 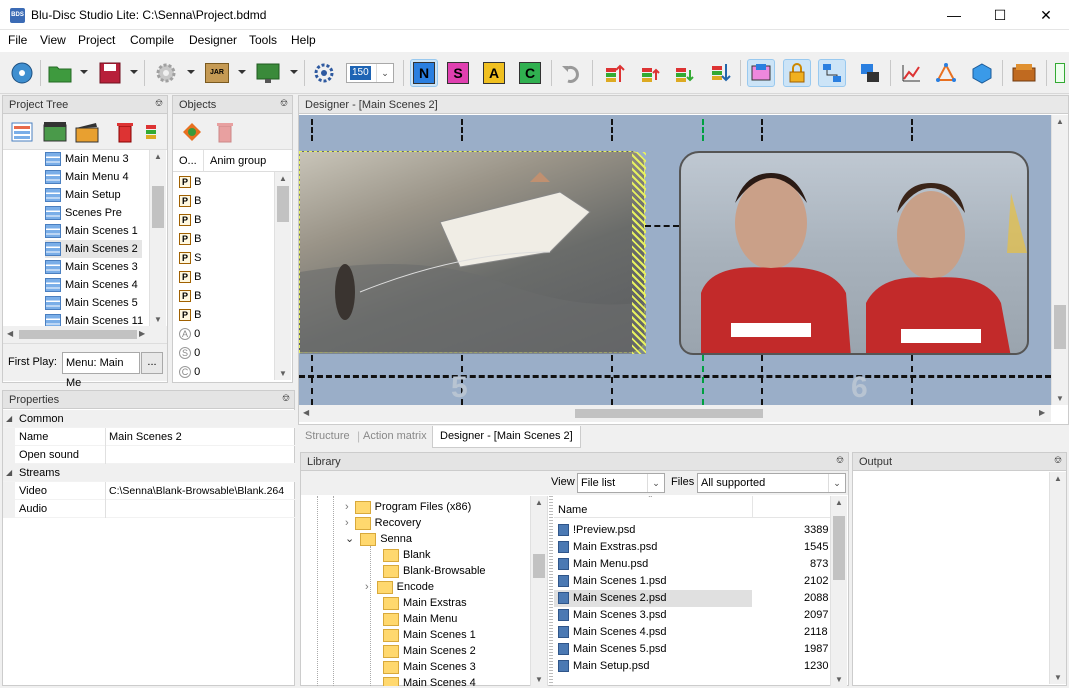 What do you see at coordinates (93, 249) in the screenshot?
I see `tree-item-selected: Main Scenes 2` at bounding box center [93, 249].